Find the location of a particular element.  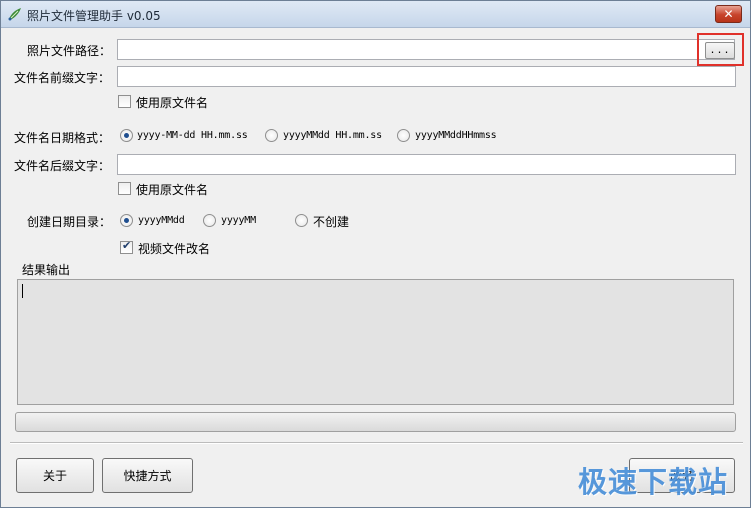

date-dir-option-2: yyyyMM is located at coordinates (238, 220).